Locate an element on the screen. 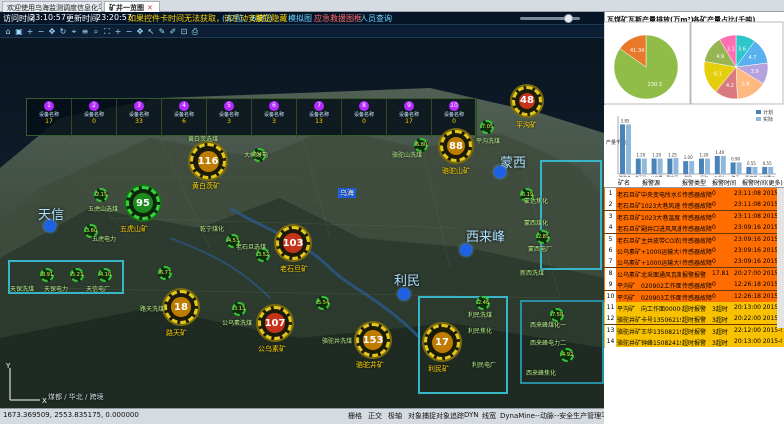 This screenshot has width=784, height=424. facility-node: 2.85 is located at coordinates (543, 237).